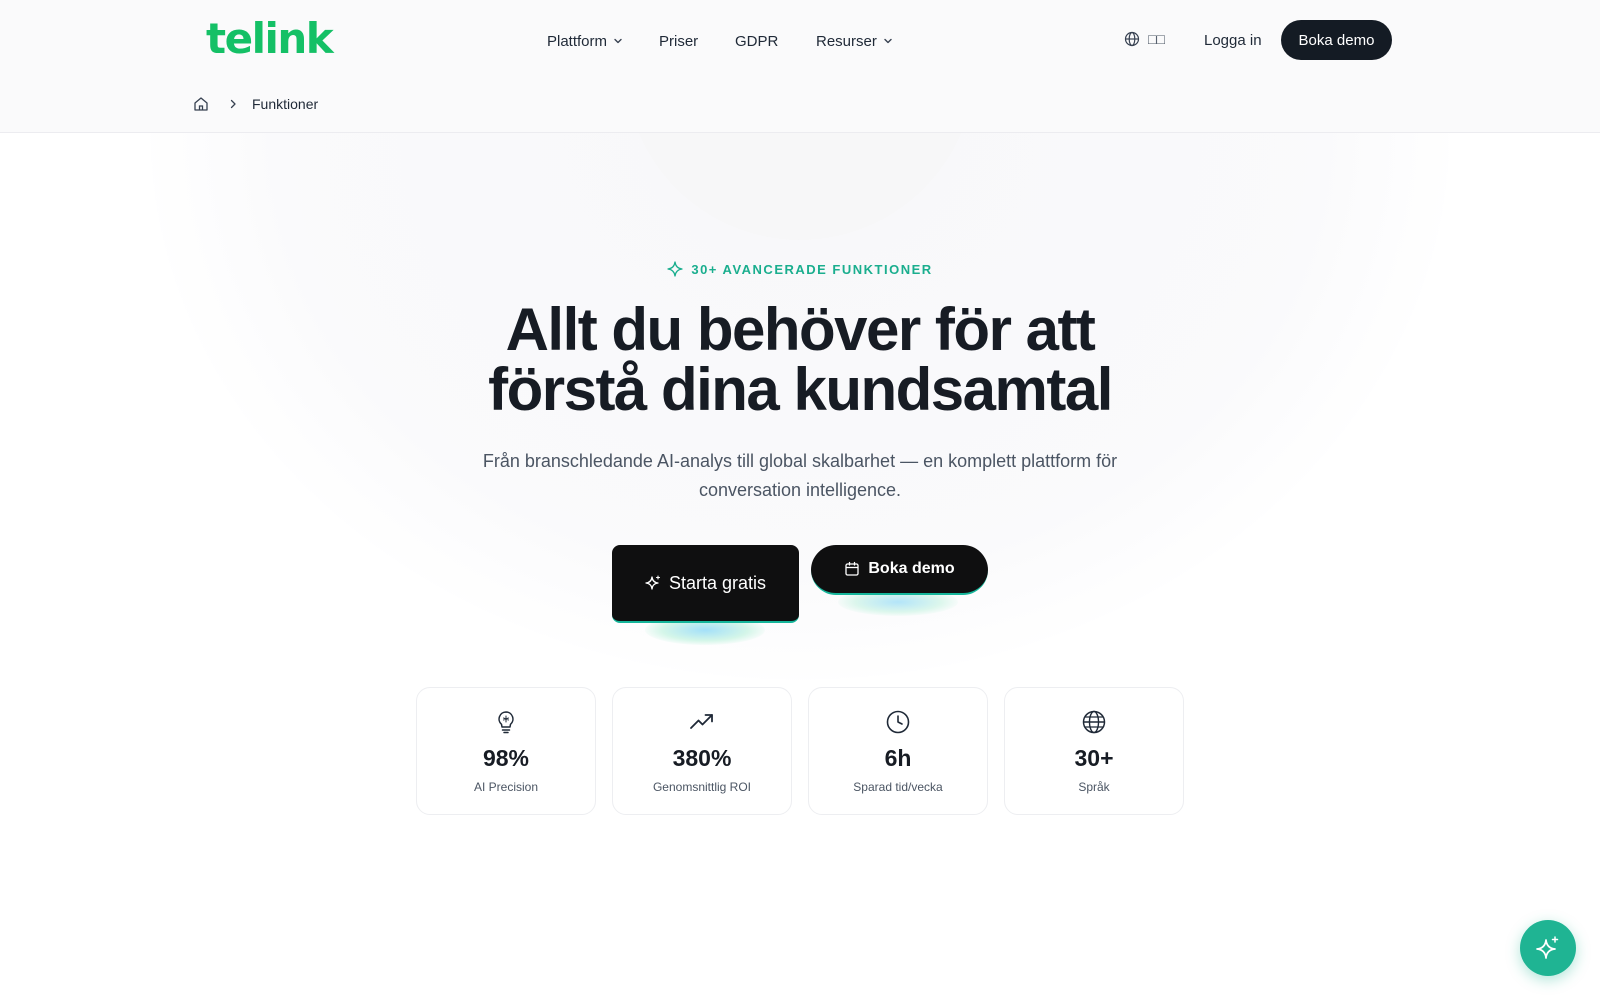 Image resolution: width=1600 pixels, height=1000 pixels. What do you see at coordinates (506, 758) in the screenshot?
I see `stat-value: 98%` at bounding box center [506, 758].